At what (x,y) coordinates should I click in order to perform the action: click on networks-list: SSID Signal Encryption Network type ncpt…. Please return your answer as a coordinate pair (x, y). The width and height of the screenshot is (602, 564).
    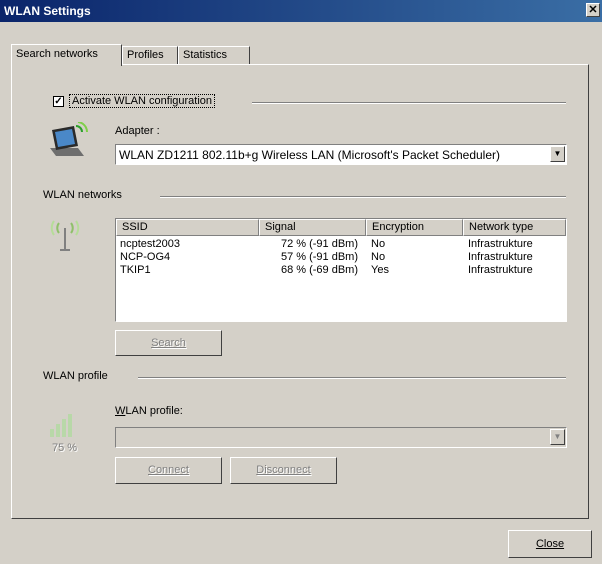
    Looking at the image, I should click on (341, 270).